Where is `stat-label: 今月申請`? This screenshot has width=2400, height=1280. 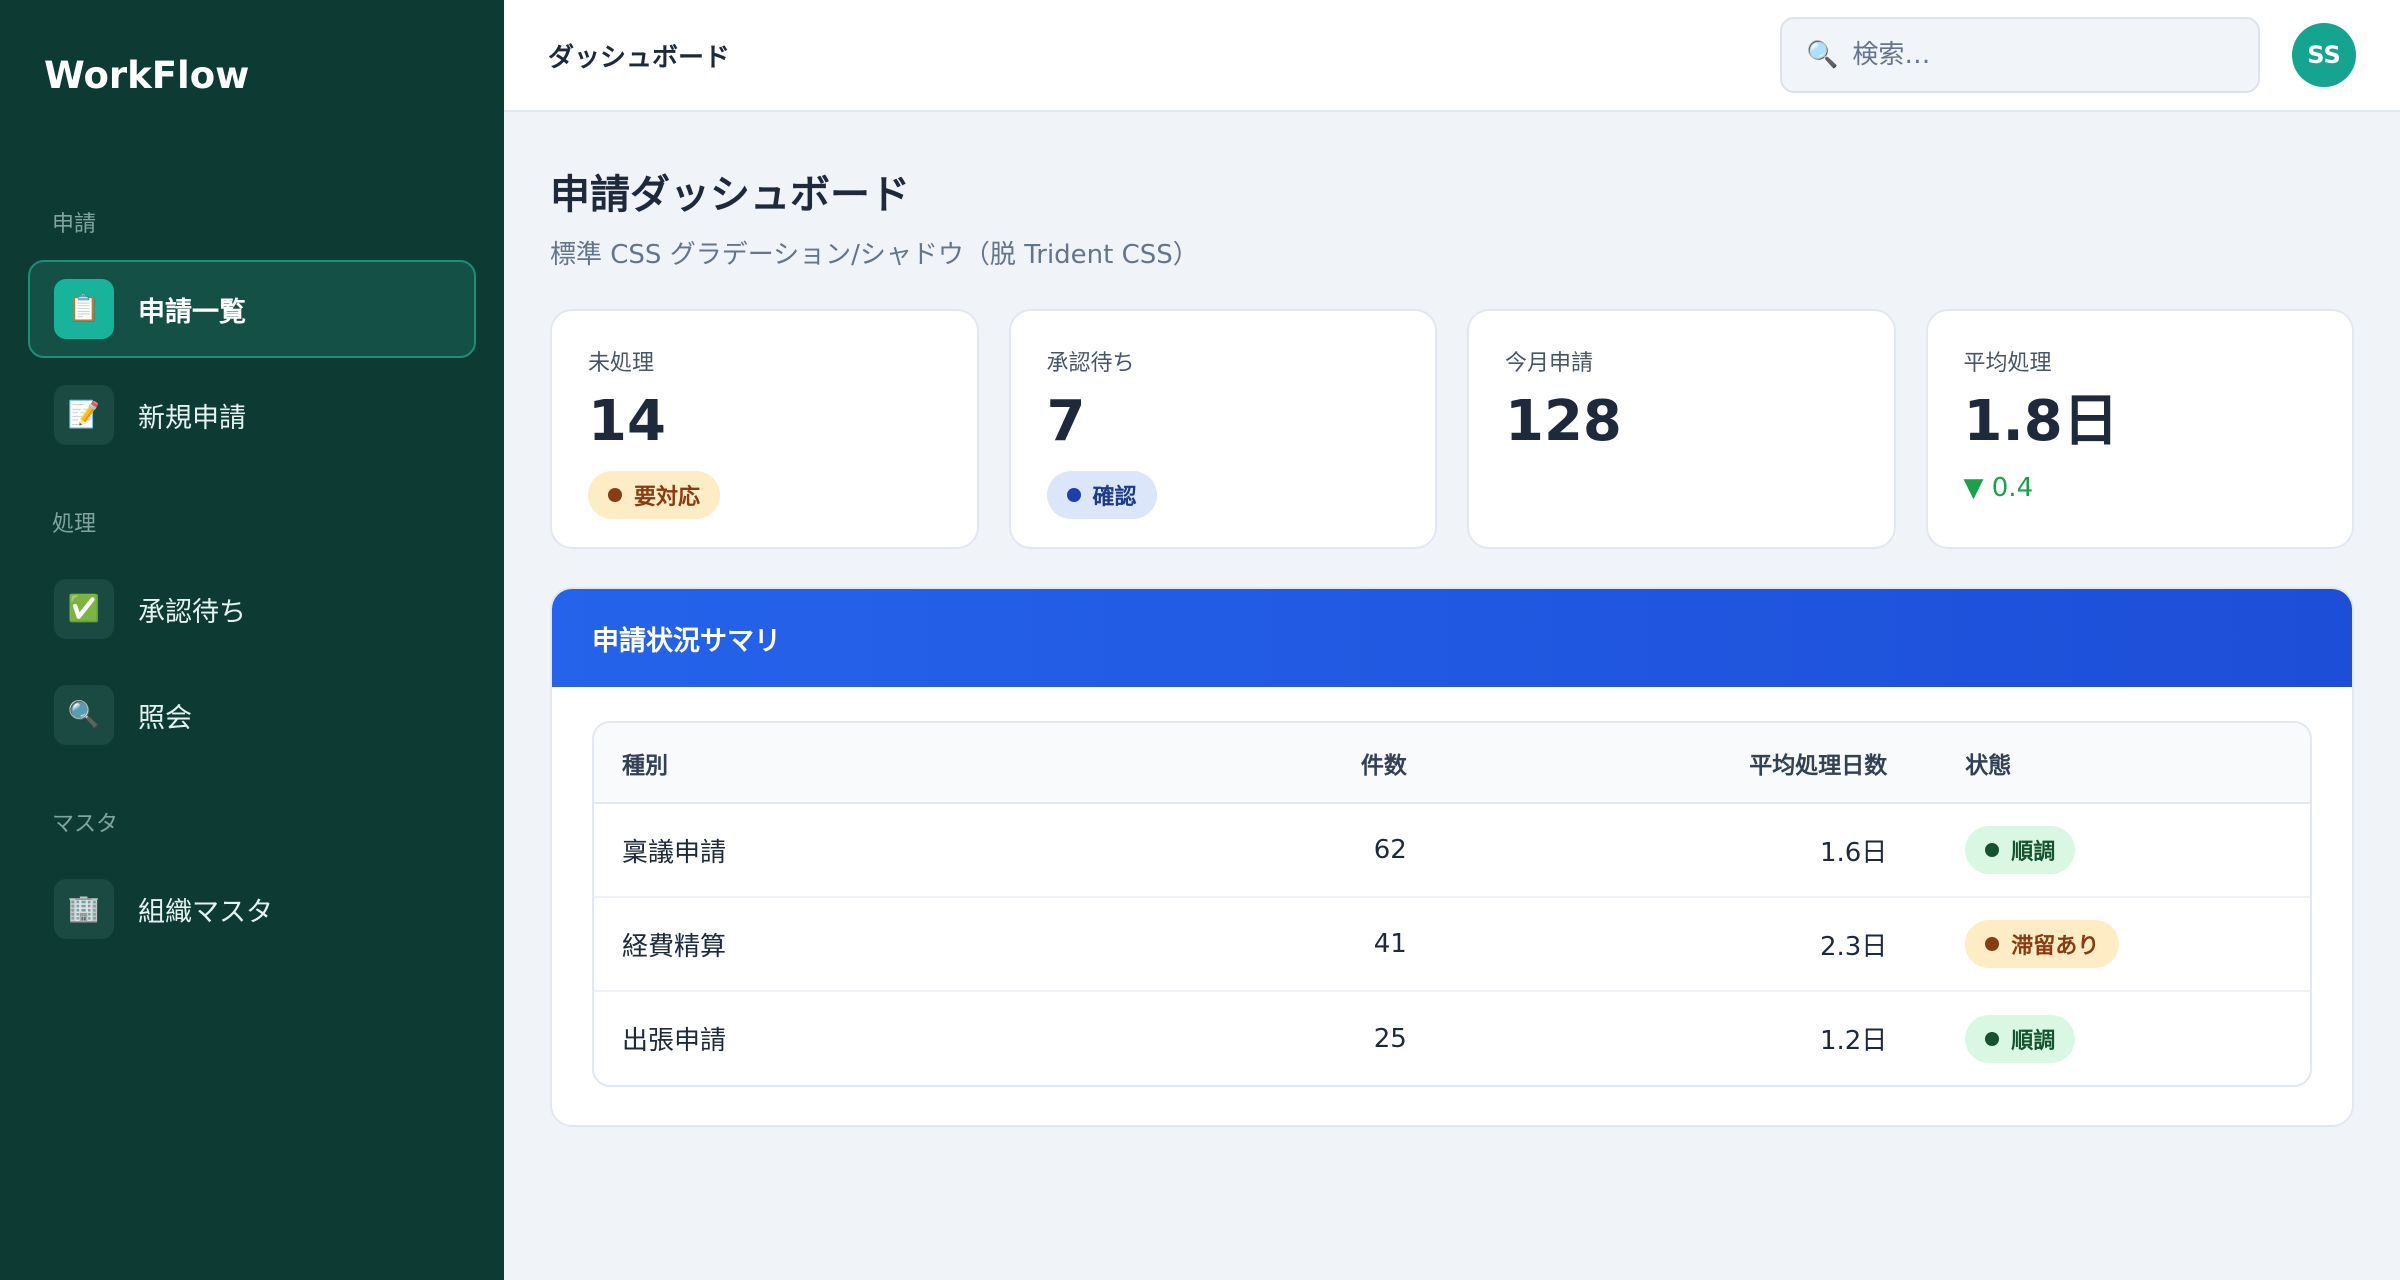 stat-label: 今月申請 is located at coordinates (1549, 363).